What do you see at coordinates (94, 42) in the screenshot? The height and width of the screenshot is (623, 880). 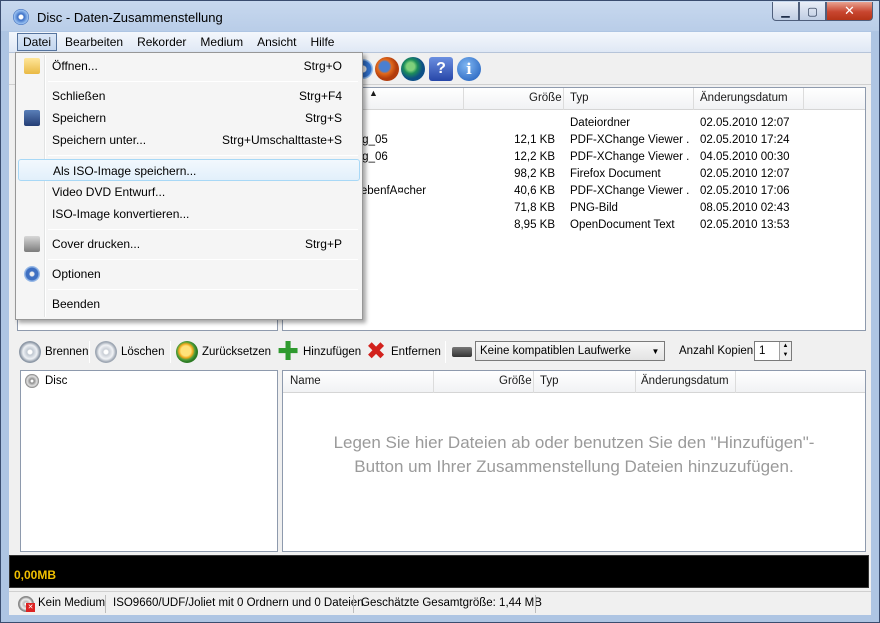 I see `menu-bearbeiten: Bearbeiten` at bounding box center [94, 42].